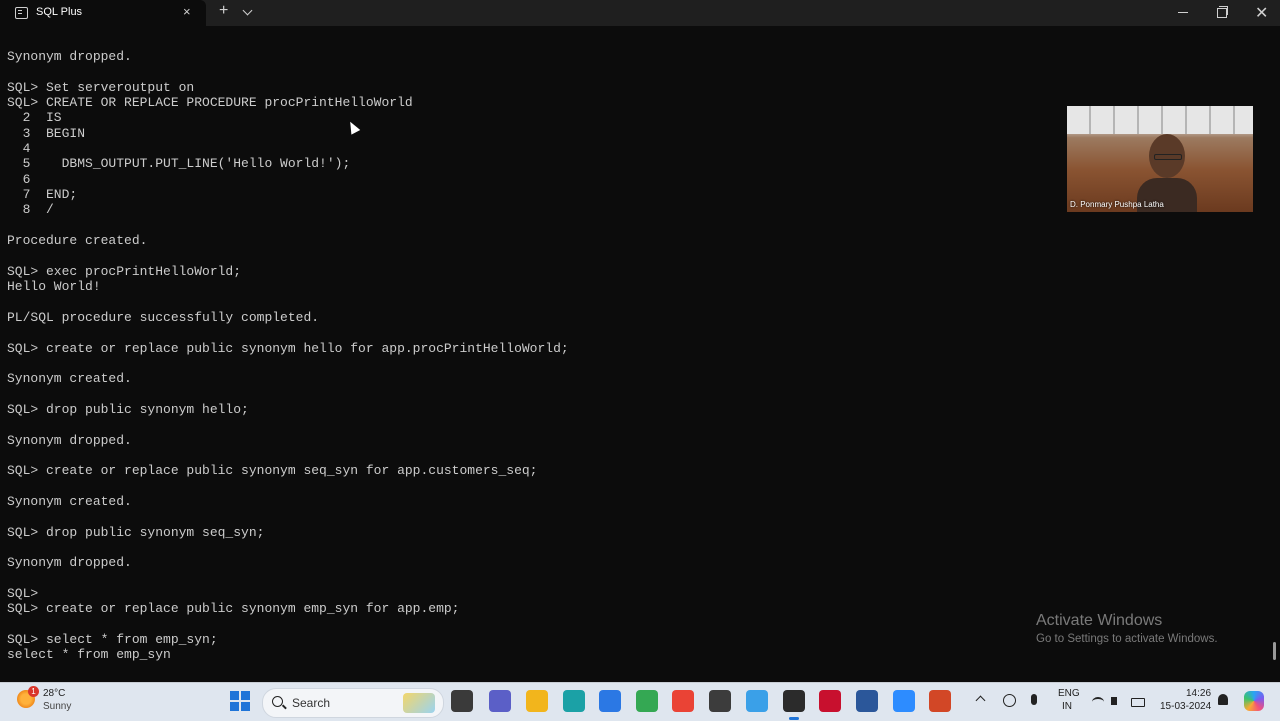  Describe the element at coordinates (46, 133) in the screenshot. I see `terminal-line: 3 BEGIN` at that location.